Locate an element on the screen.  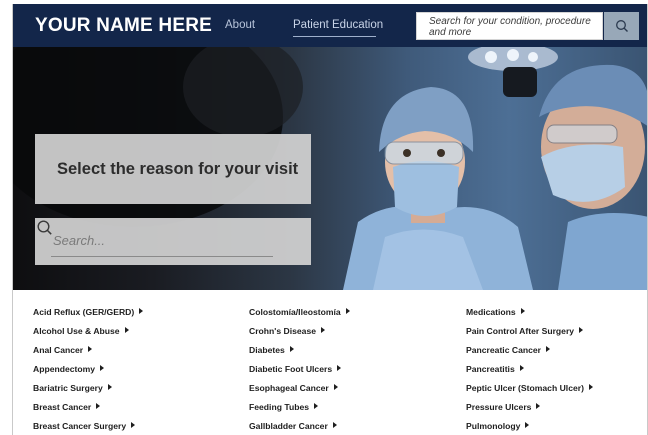
link-alcohol-use: Alcohol Use & Abuse is located at coordinates (88, 335).